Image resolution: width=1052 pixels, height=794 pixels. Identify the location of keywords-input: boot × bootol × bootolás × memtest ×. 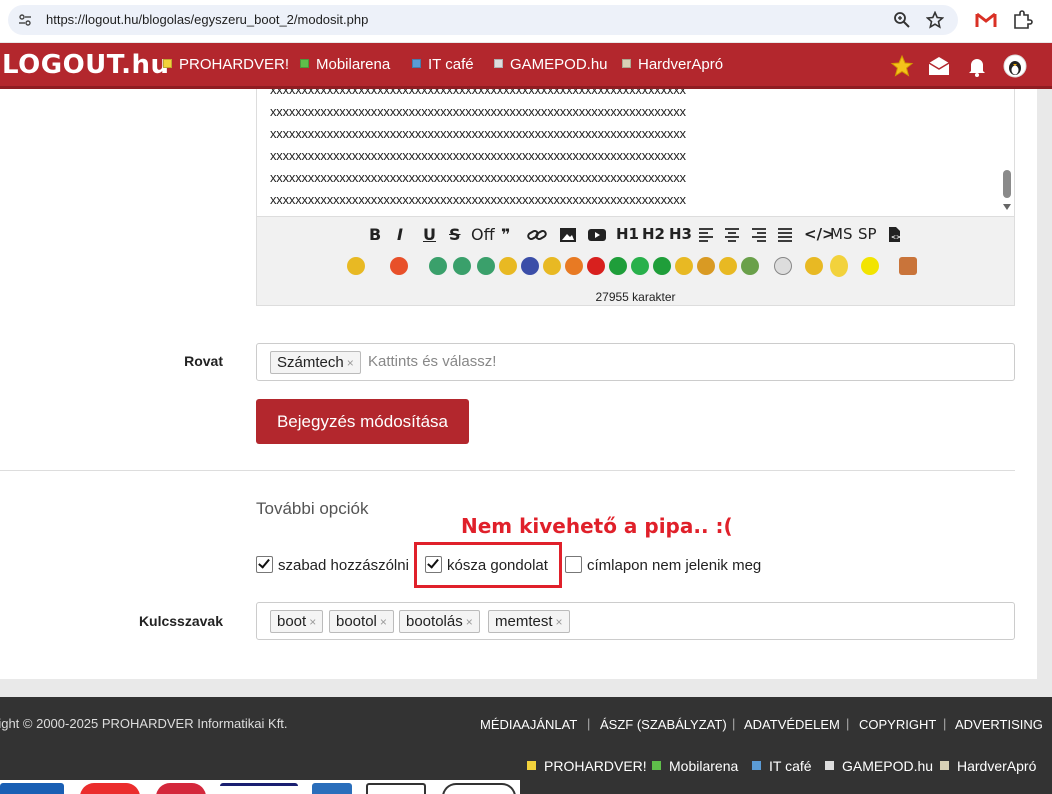
(635, 621).